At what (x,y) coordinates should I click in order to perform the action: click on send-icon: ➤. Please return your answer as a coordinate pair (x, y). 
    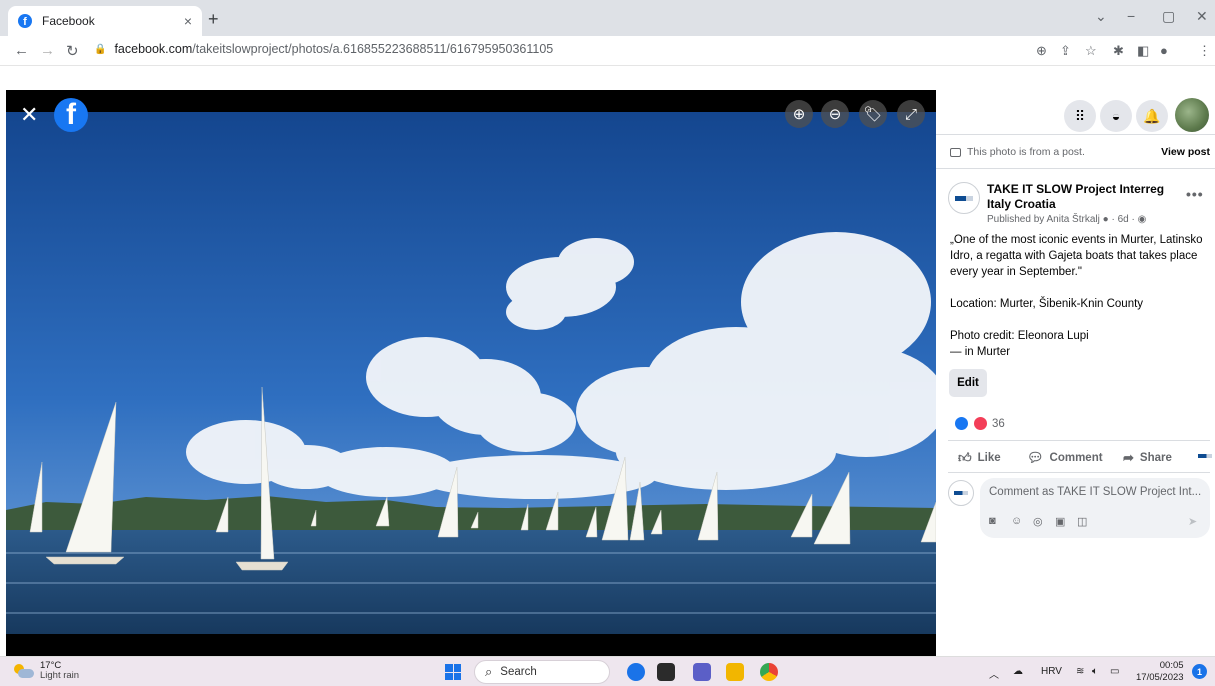
    Looking at the image, I should click on (1192, 521).